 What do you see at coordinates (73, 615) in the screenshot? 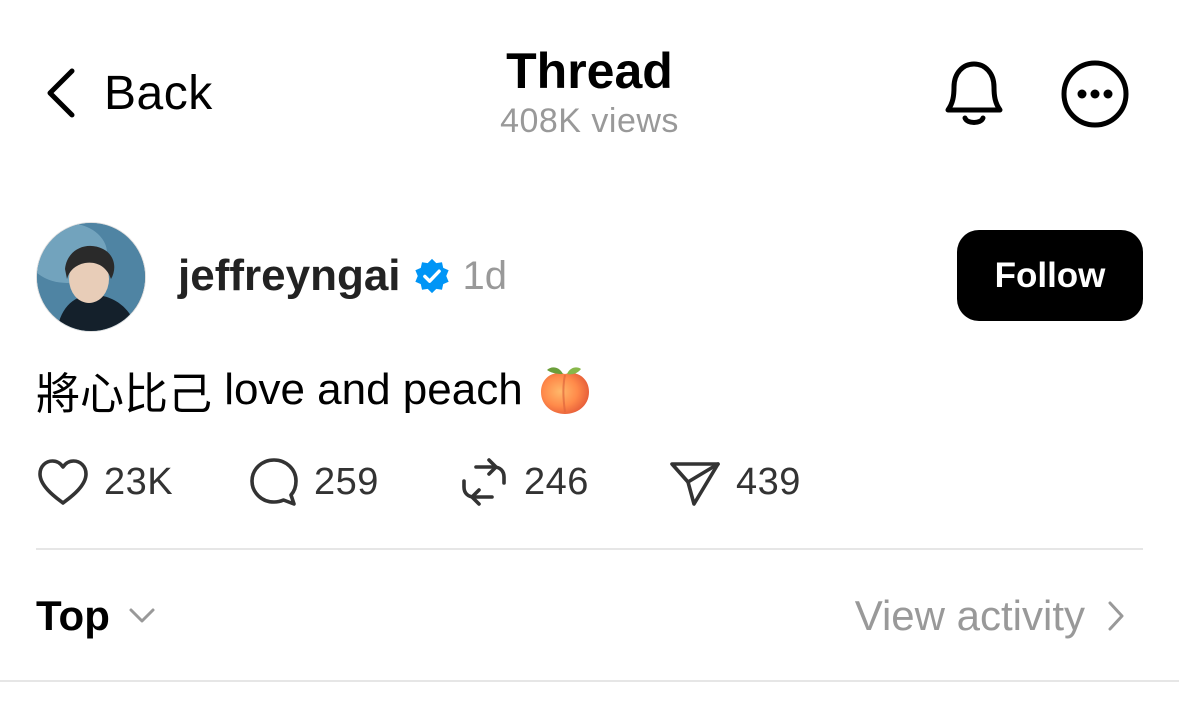
I see `sort-label: Top` at bounding box center [73, 615].